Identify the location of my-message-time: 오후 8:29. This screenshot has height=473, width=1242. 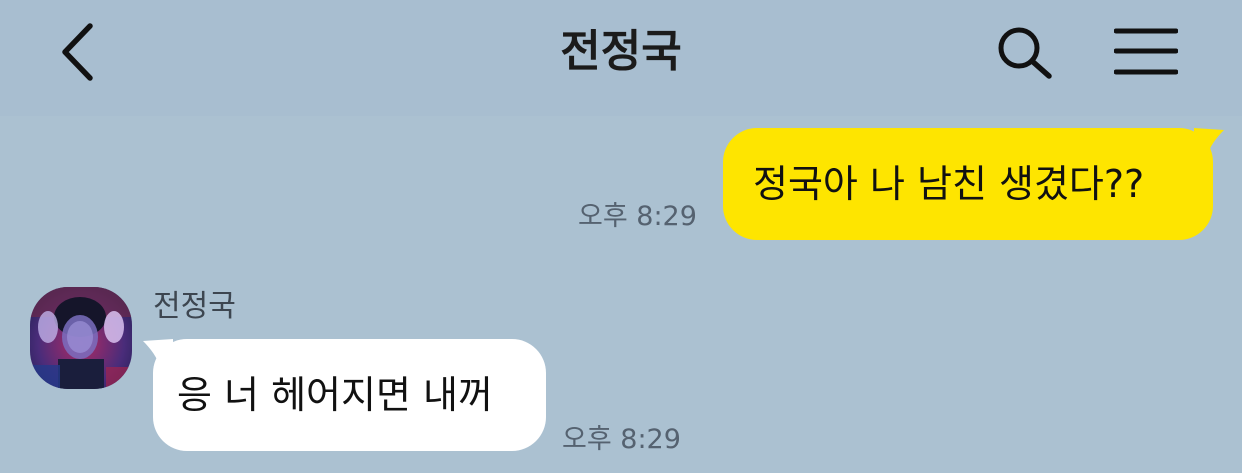
(637, 216).